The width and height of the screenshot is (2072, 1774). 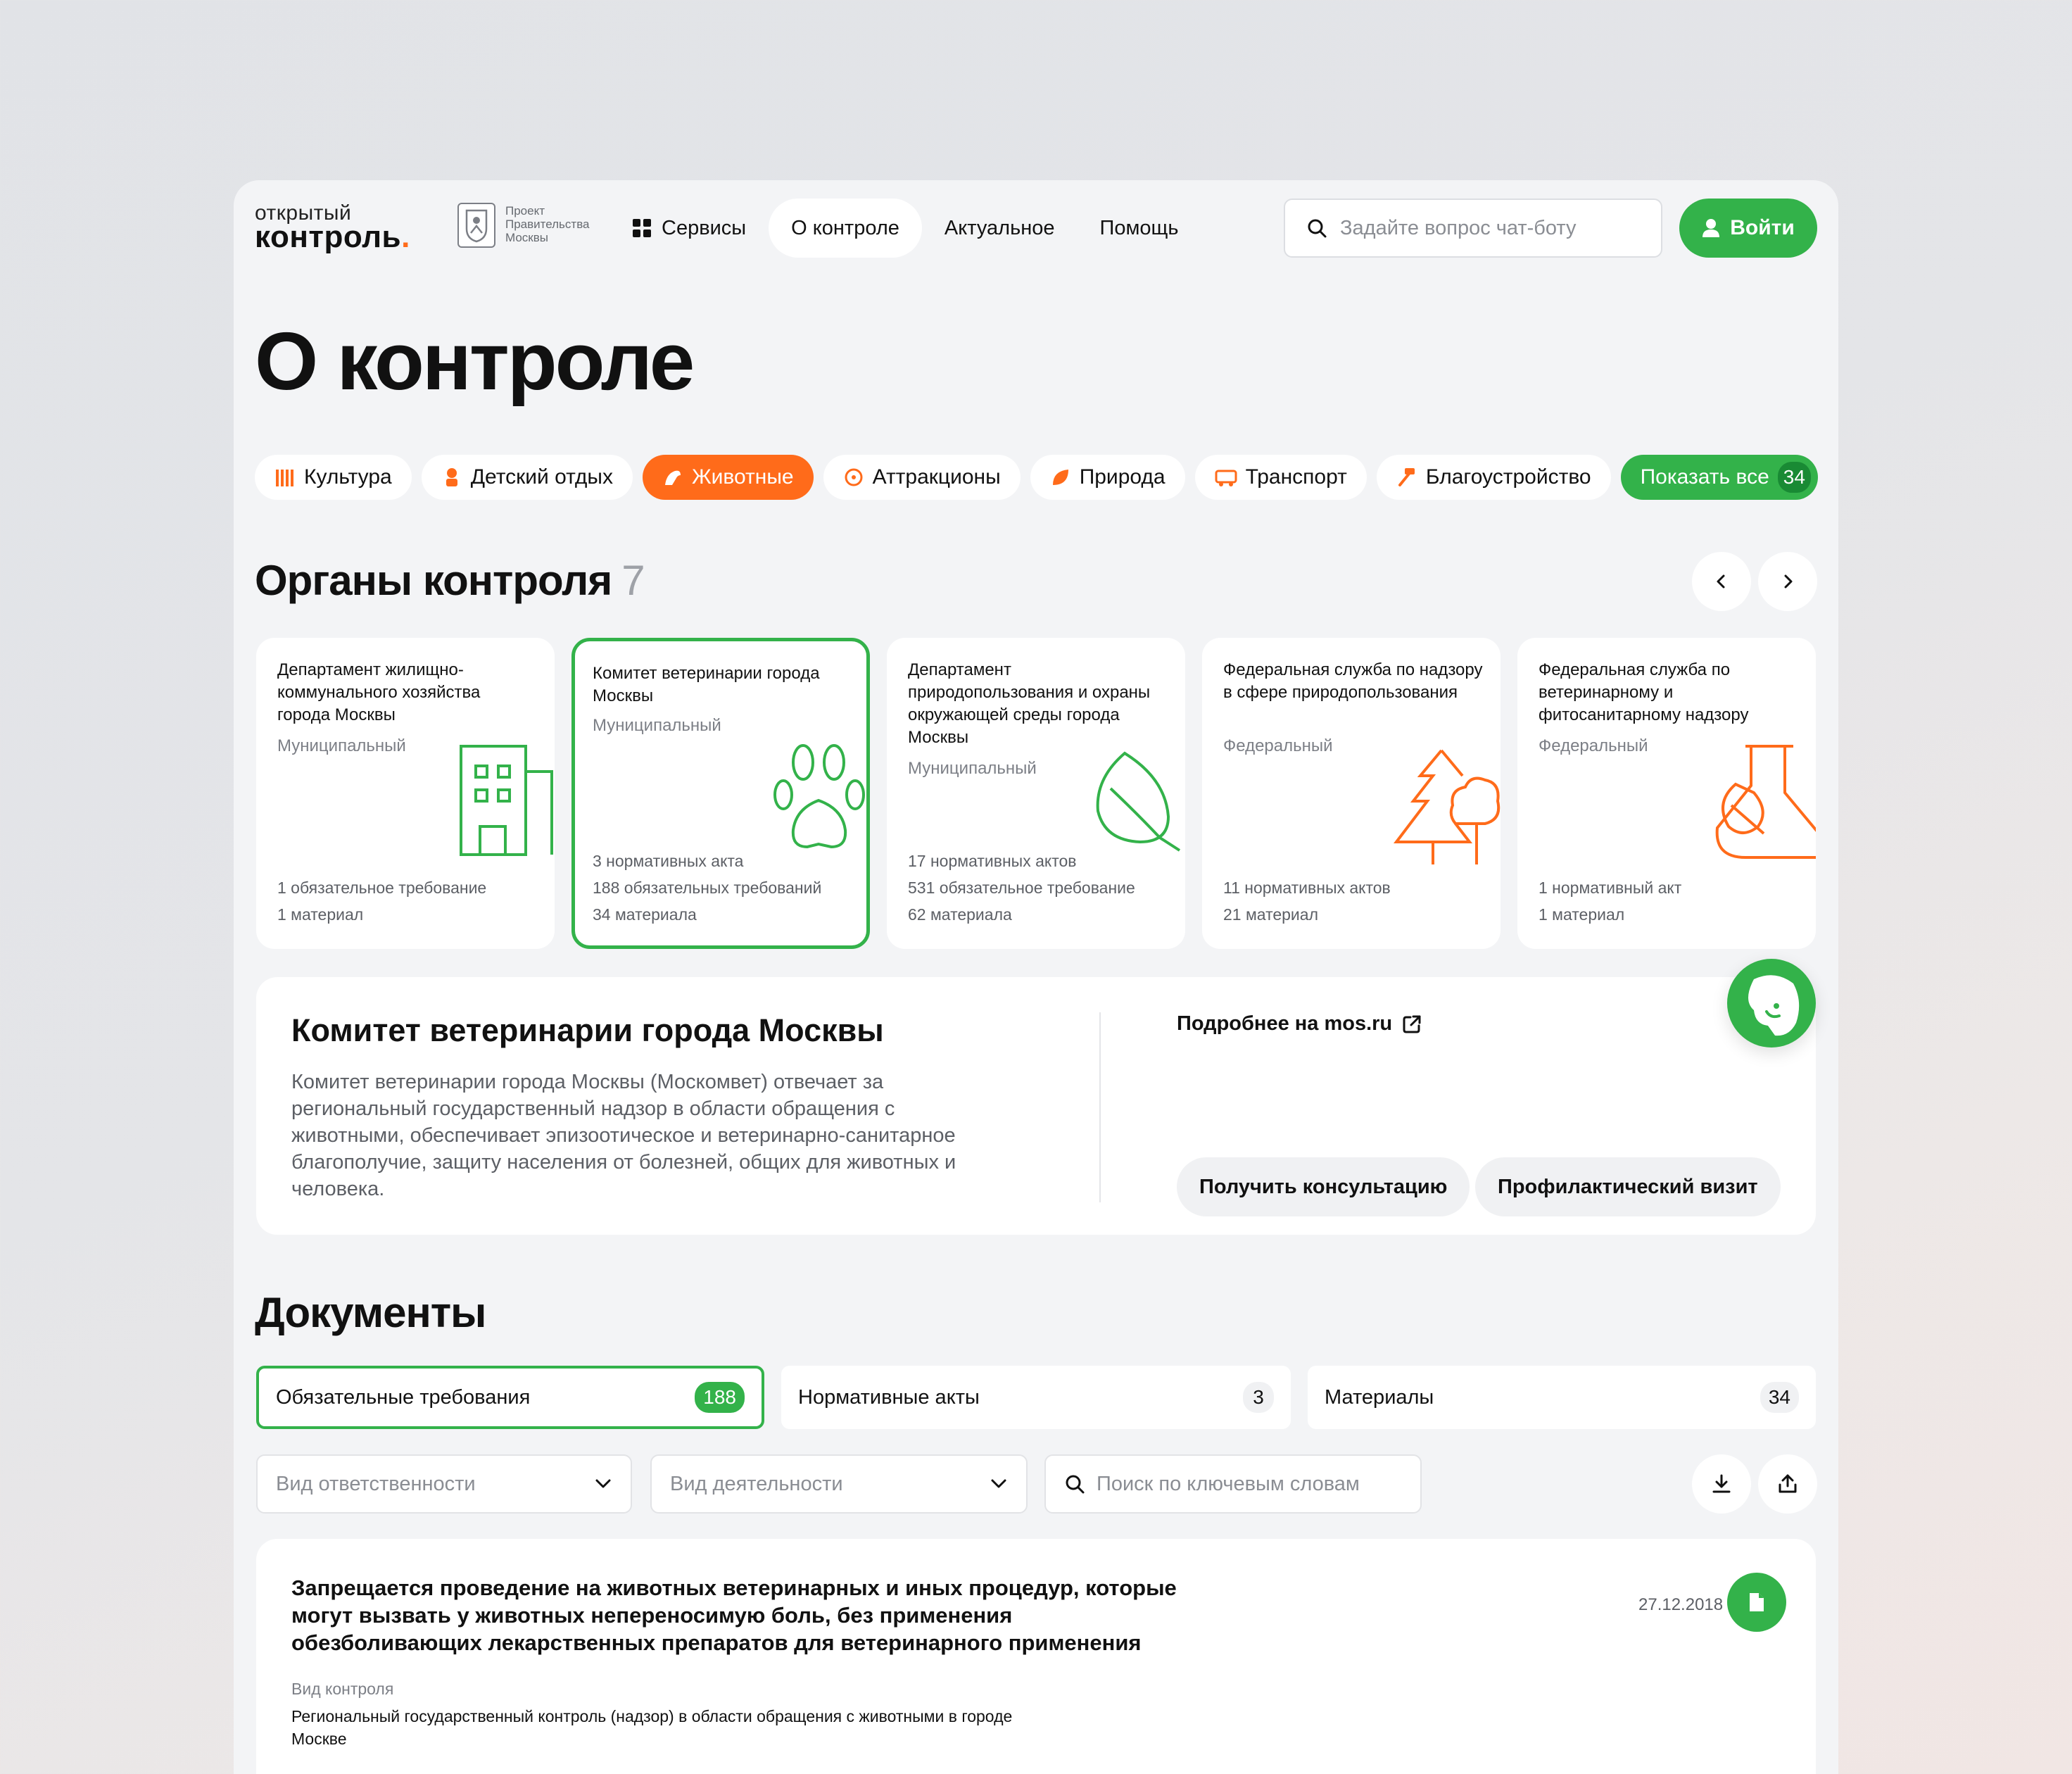 I want to click on chip-attractions: Аттракционы, so click(x=922, y=478).